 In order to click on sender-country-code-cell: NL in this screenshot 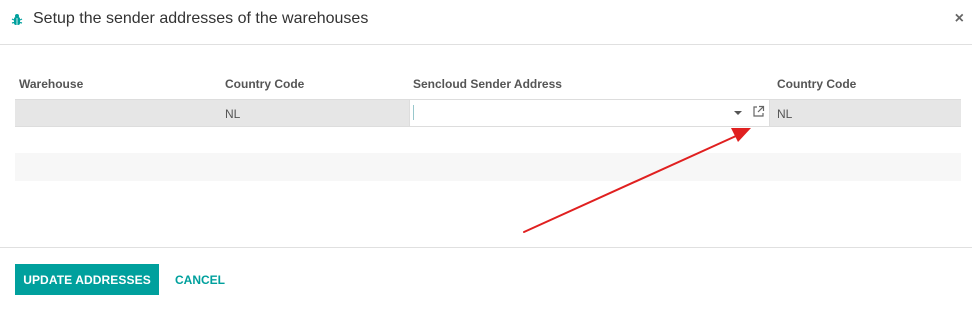, I will do `click(785, 114)`.